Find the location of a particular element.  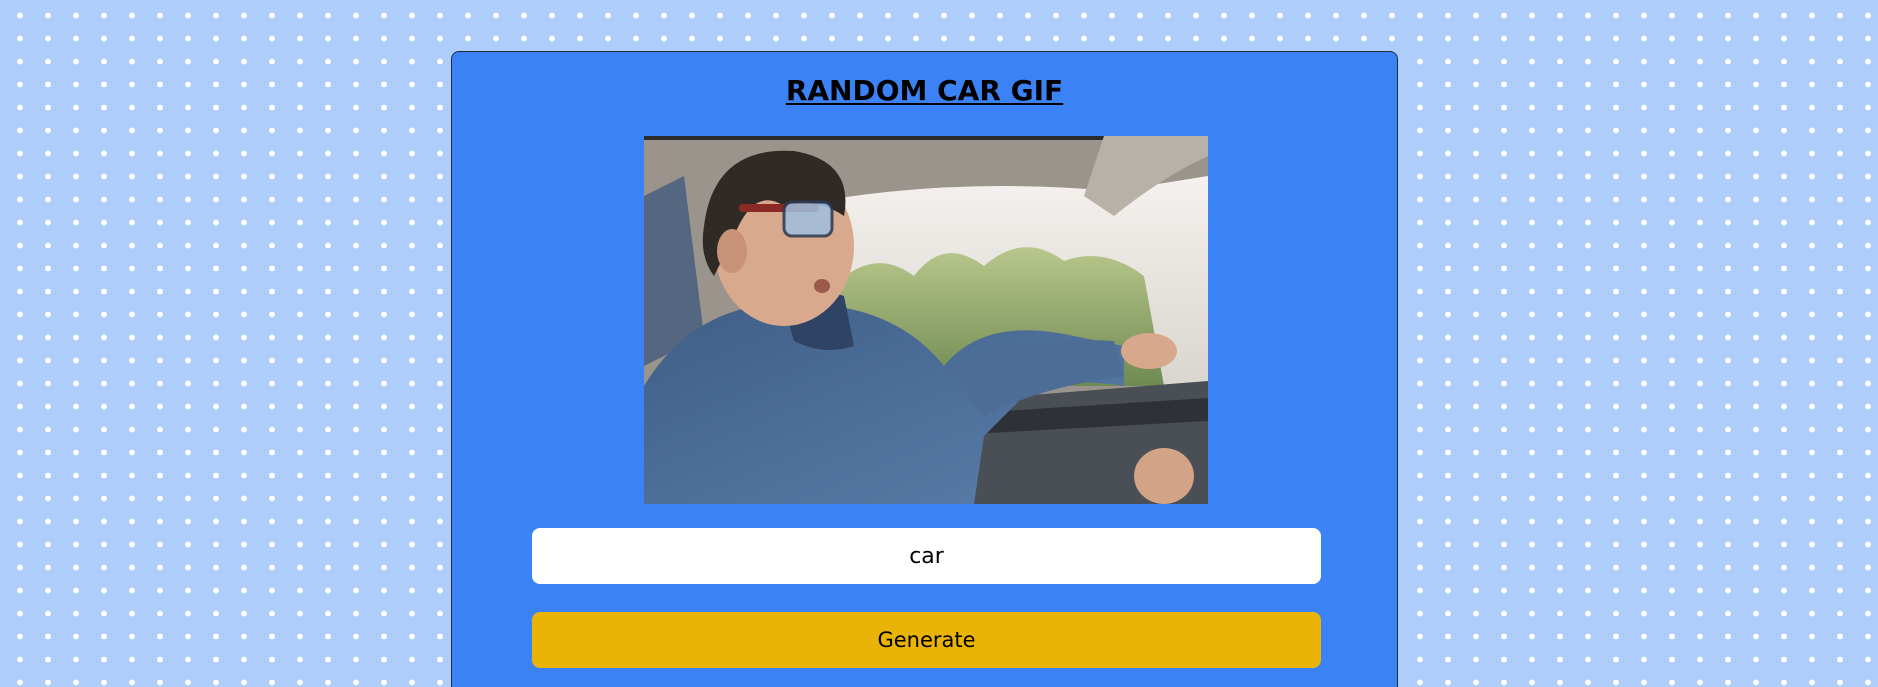

generate-button: Generate is located at coordinates (926, 640).